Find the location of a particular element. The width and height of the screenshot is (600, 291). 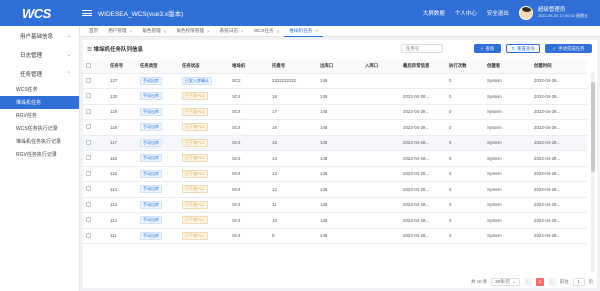

prev-page-button: ‹ is located at coordinates (527, 281).